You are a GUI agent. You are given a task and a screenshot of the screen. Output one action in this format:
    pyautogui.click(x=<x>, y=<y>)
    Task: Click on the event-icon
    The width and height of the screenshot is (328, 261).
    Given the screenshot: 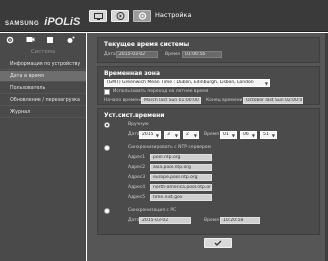 What is the action you would take?
    pyautogui.click(x=70, y=39)
    